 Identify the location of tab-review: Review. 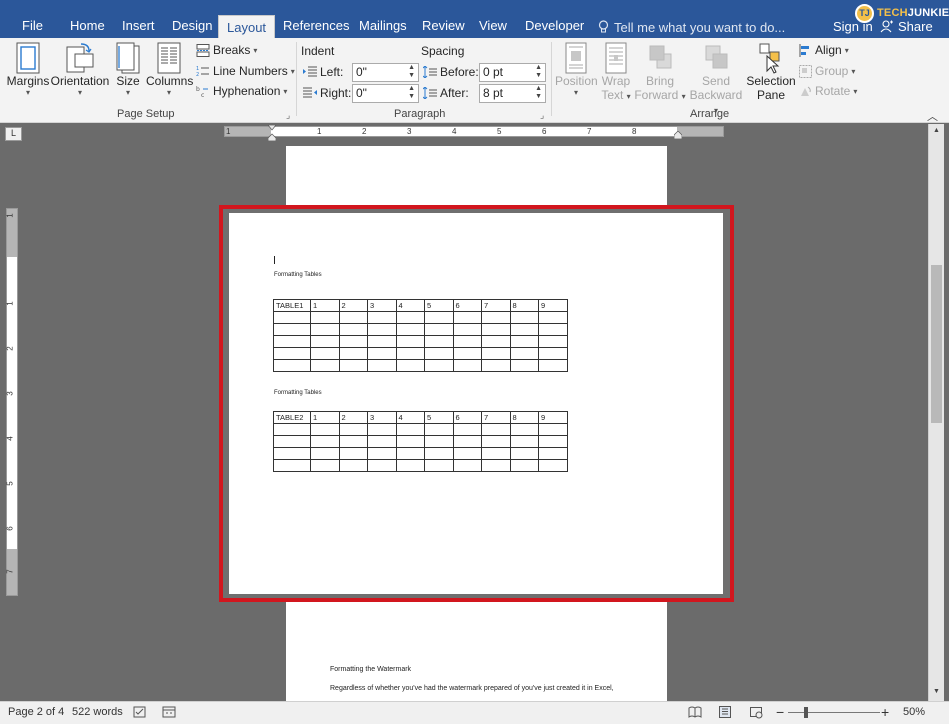
(443, 19).